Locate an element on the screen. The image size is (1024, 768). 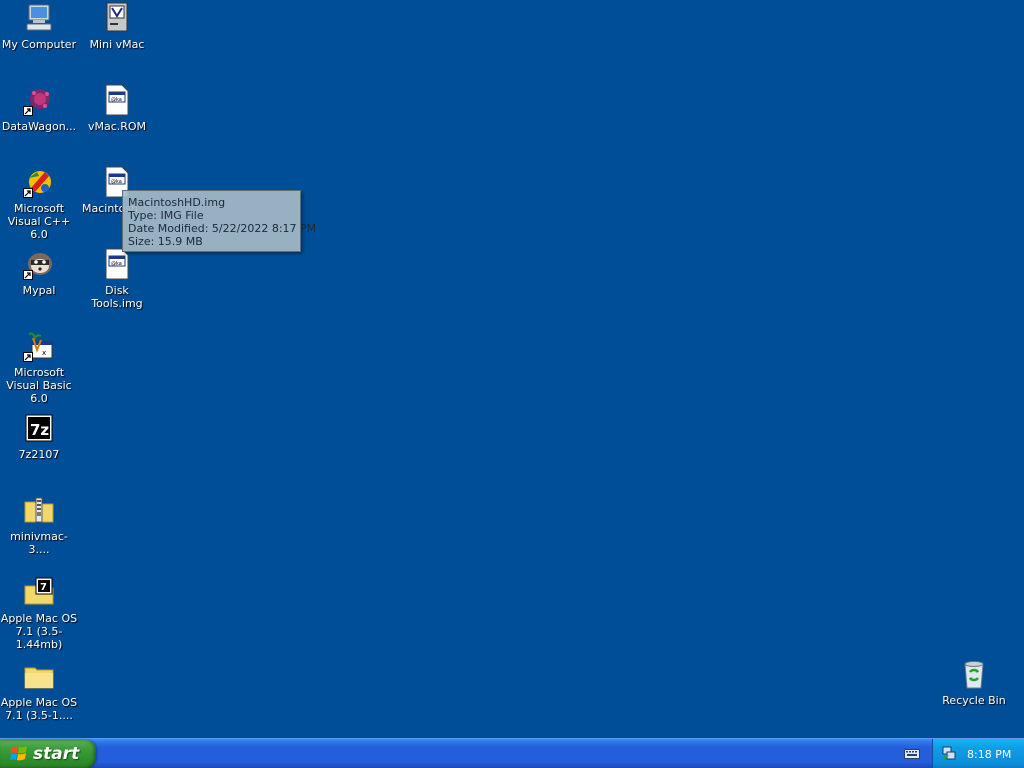
vmac-rom-label: vMac.ROM is located at coordinates (117, 126).